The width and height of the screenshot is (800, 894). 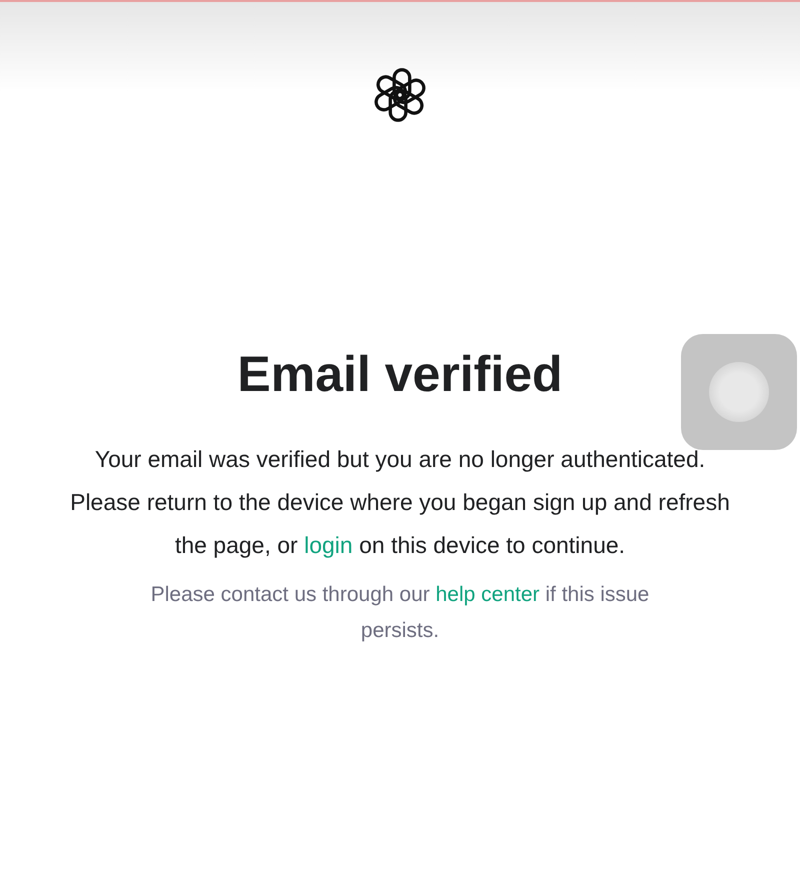 What do you see at coordinates (739, 392) in the screenshot?
I see `floating-touch-button` at bounding box center [739, 392].